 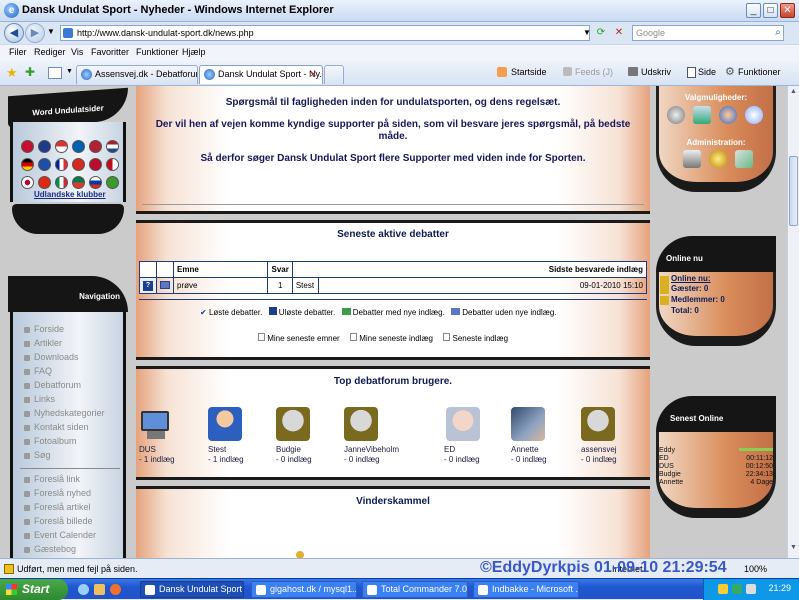 I want to click on link-my-posts: Mine seneste indlæg, so click(x=396, y=338).